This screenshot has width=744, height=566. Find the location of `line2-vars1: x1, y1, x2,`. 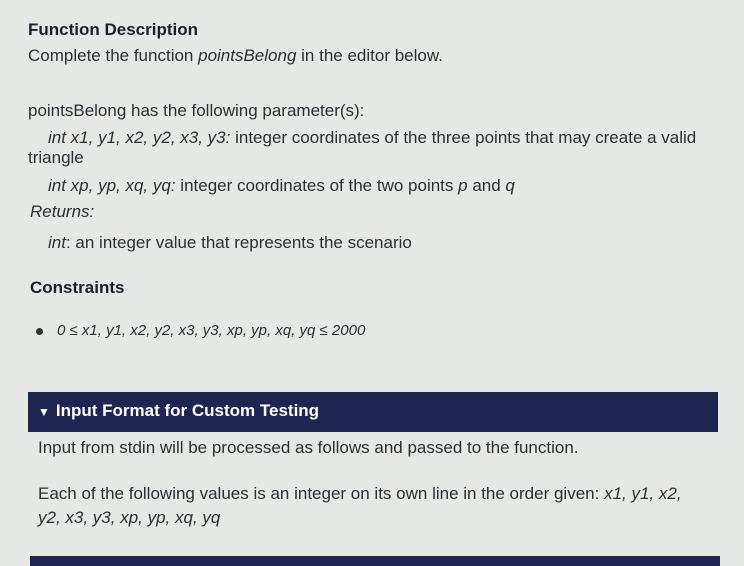

line2-vars1: x1, y1, x2, is located at coordinates (643, 493).